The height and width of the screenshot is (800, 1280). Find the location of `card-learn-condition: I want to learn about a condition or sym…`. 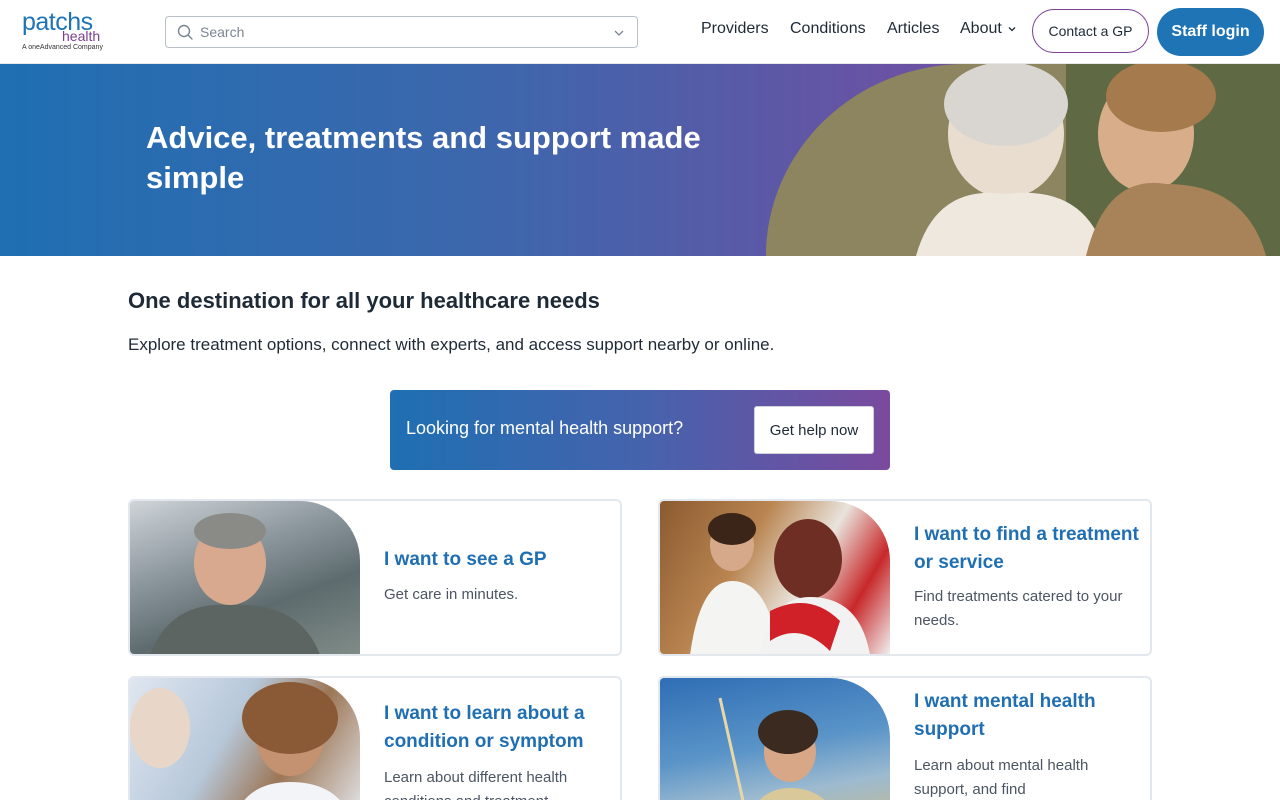

card-learn-condition: I want to learn about a condition or sym… is located at coordinates (375, 738).